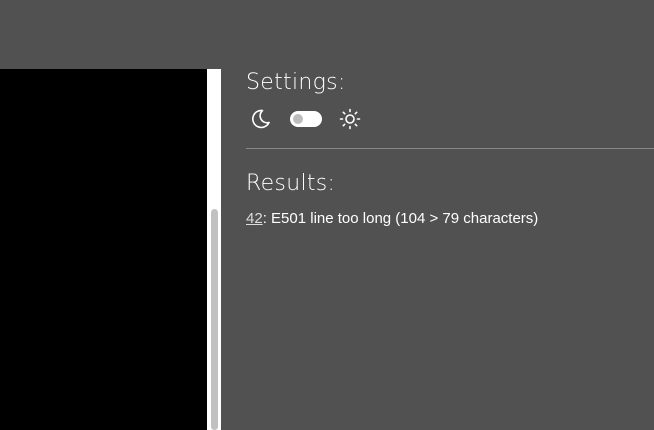  What do you see at coordinates (405, 218) in the screenshot?
I see `result-message: E501 line too long (104 > 79 characters)` at bounding box center [405, 218].